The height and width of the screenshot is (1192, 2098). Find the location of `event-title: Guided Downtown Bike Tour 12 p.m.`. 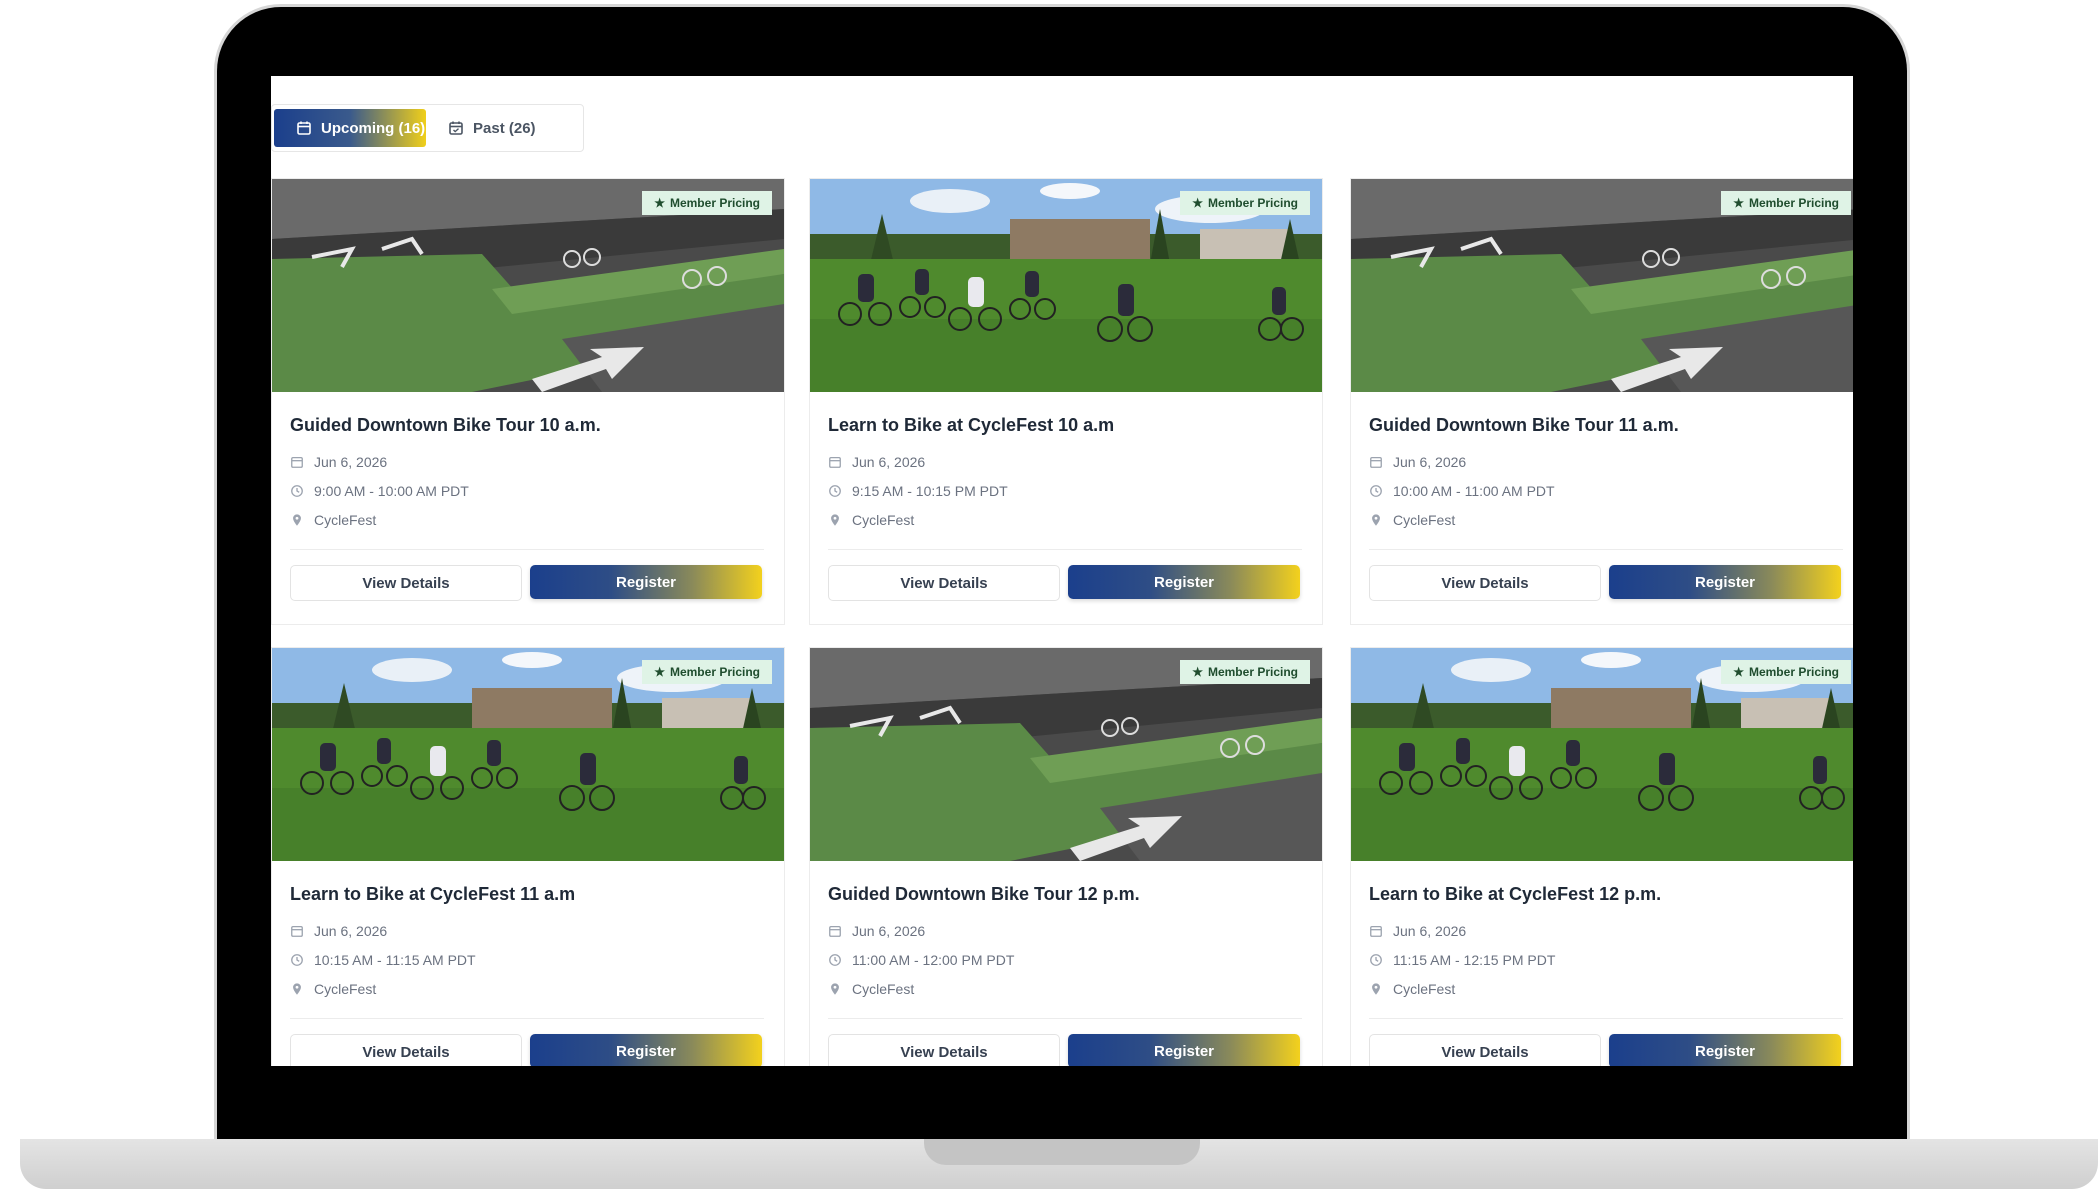

event-title: Guided Downtown Bike Tour 12 p.m. is located at coordinates (984, 894).